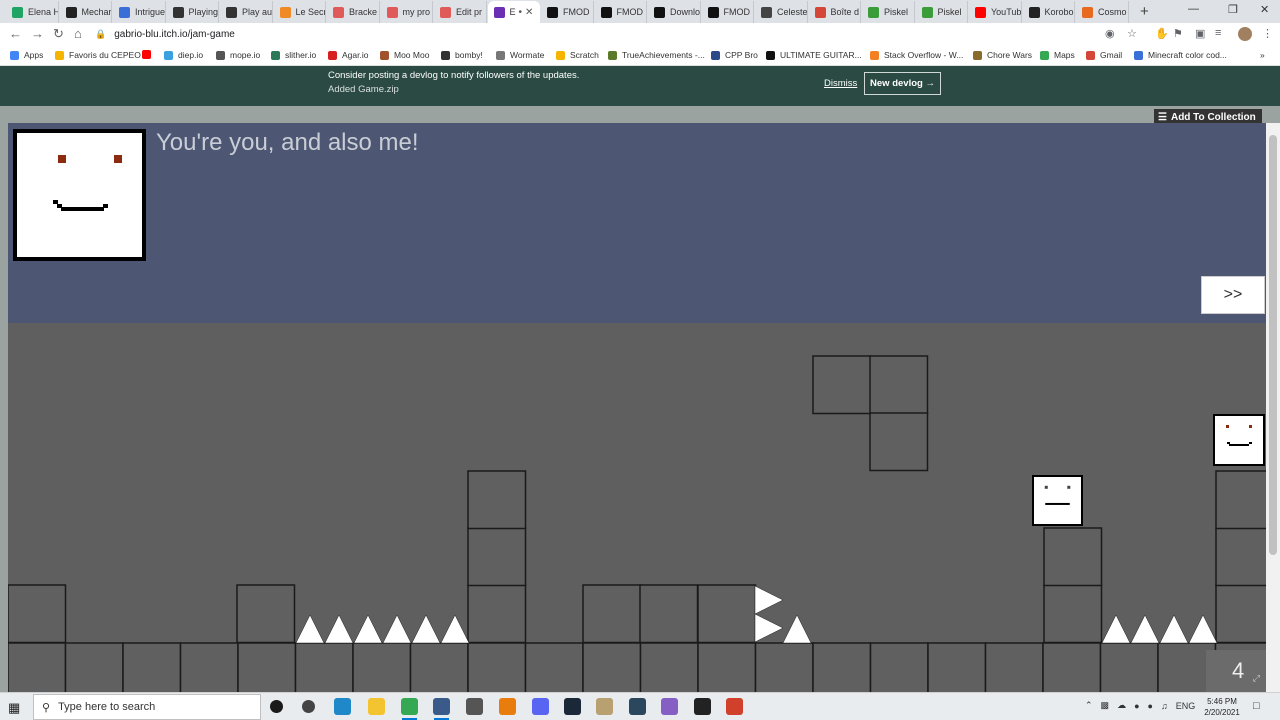  I want to click on menu-icon: ⋮, so click(1267, 33).